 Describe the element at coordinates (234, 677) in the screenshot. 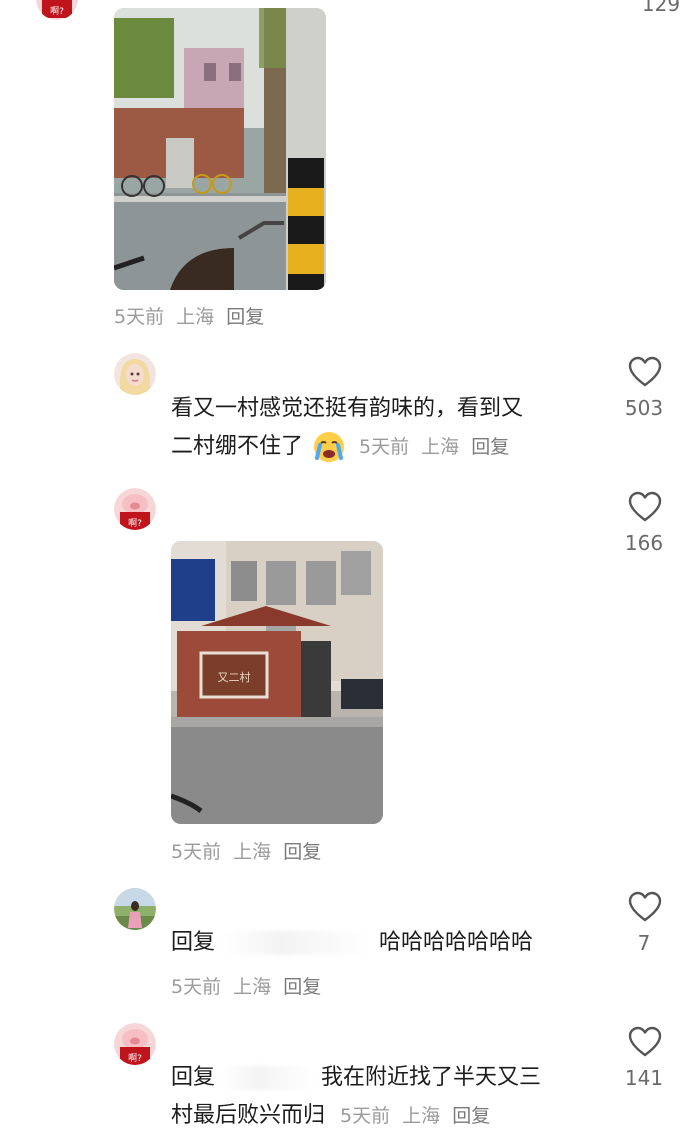

I see `gate-sign-text: 又二村` at that location.